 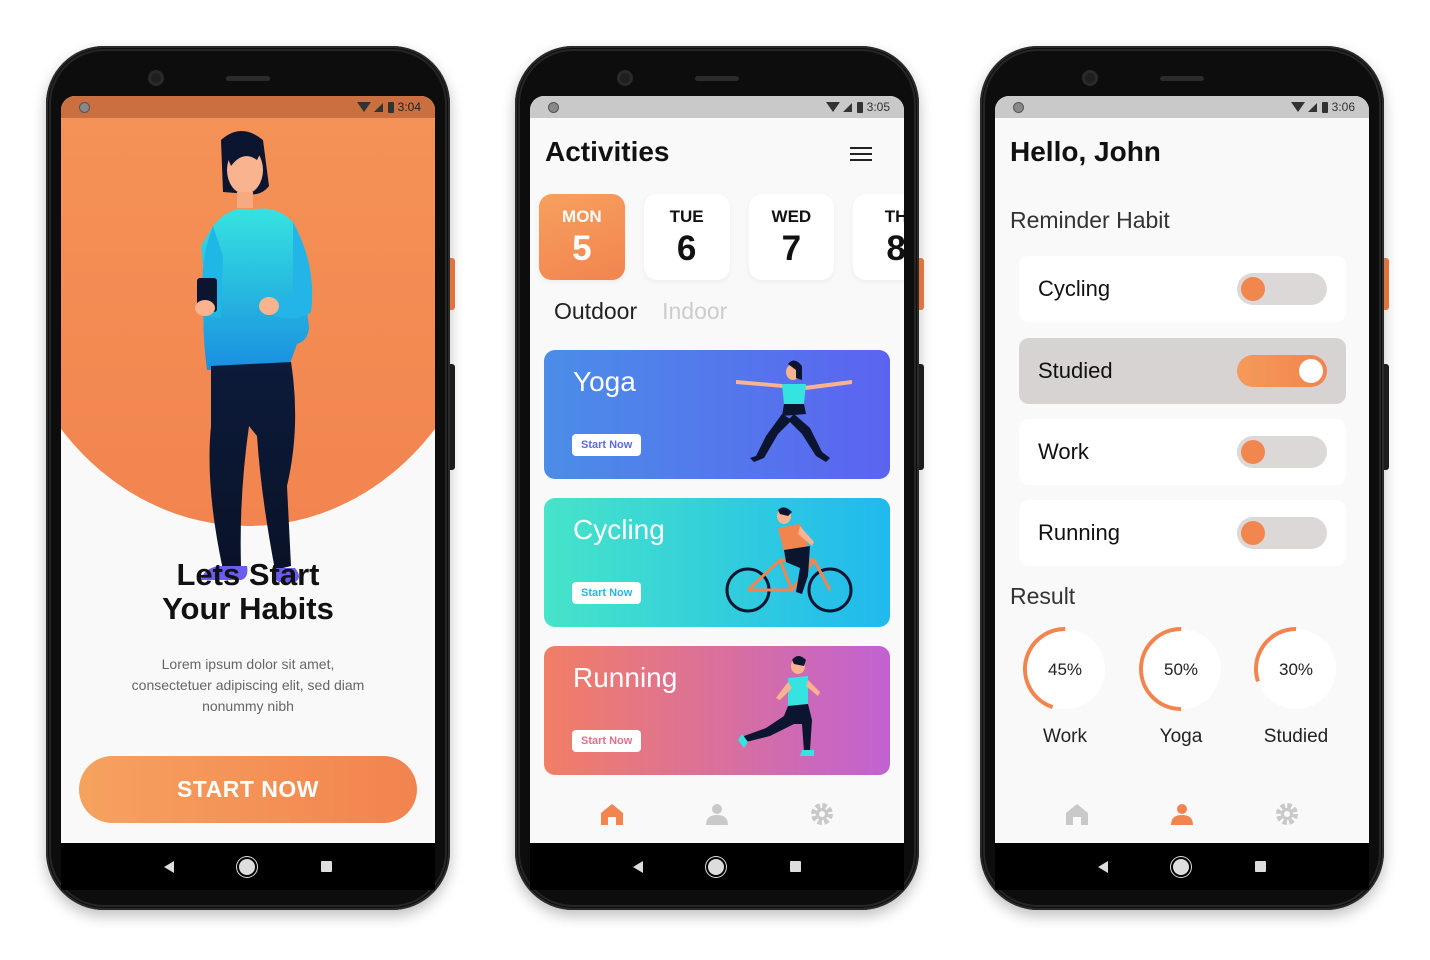 What do you see at coordinates (1075, 370) in the screenshot?
I see `habit-label: Studied` at bounding box center [1075, 370].